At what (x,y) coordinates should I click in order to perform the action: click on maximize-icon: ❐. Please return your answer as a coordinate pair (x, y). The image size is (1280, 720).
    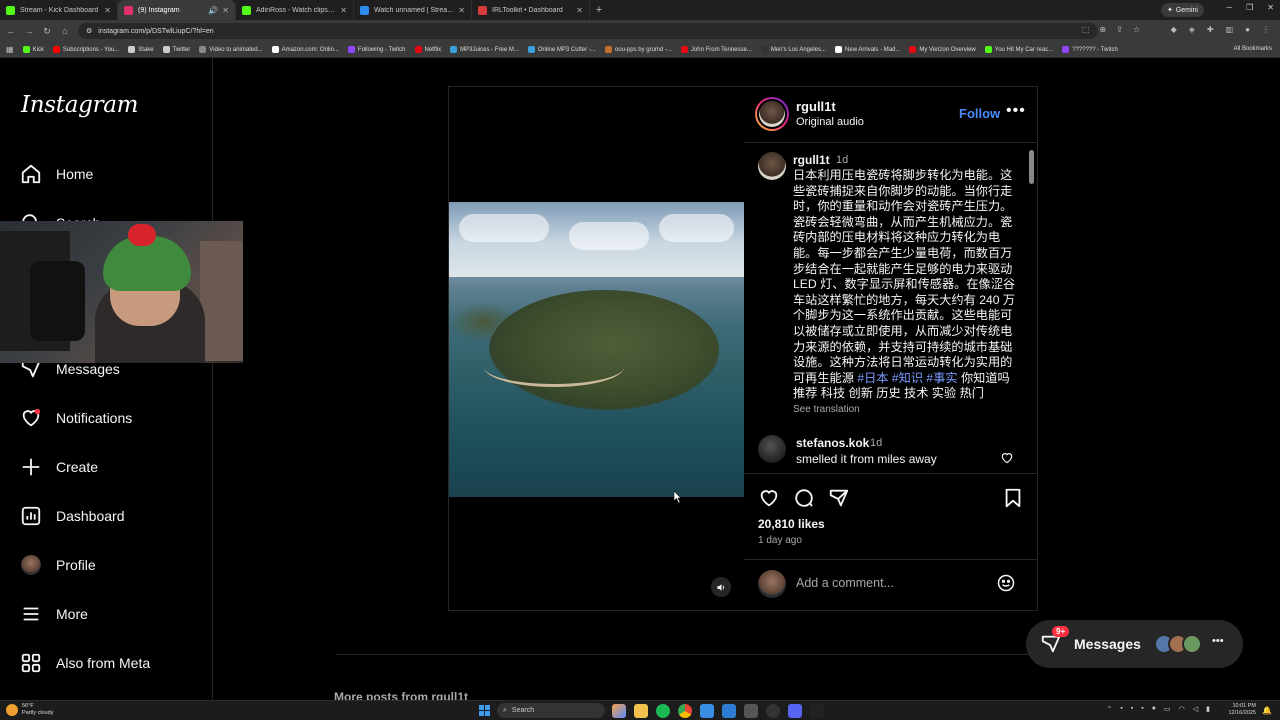
    Looking at the image, I should click on (1249, 7).